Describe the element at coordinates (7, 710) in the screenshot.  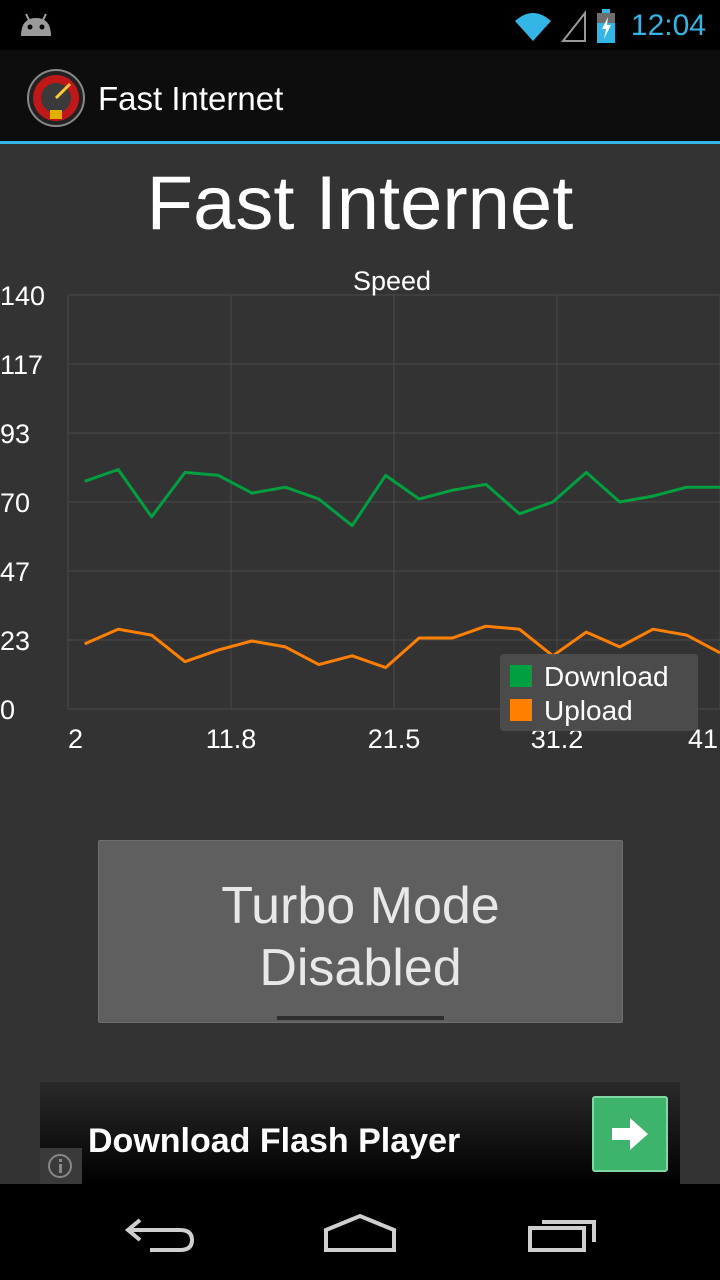
I see `y-tick-label: 0` at that location.